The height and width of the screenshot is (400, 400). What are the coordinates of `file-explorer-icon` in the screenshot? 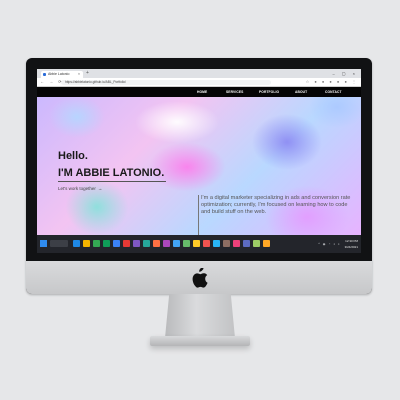 It's located at (86, 243).